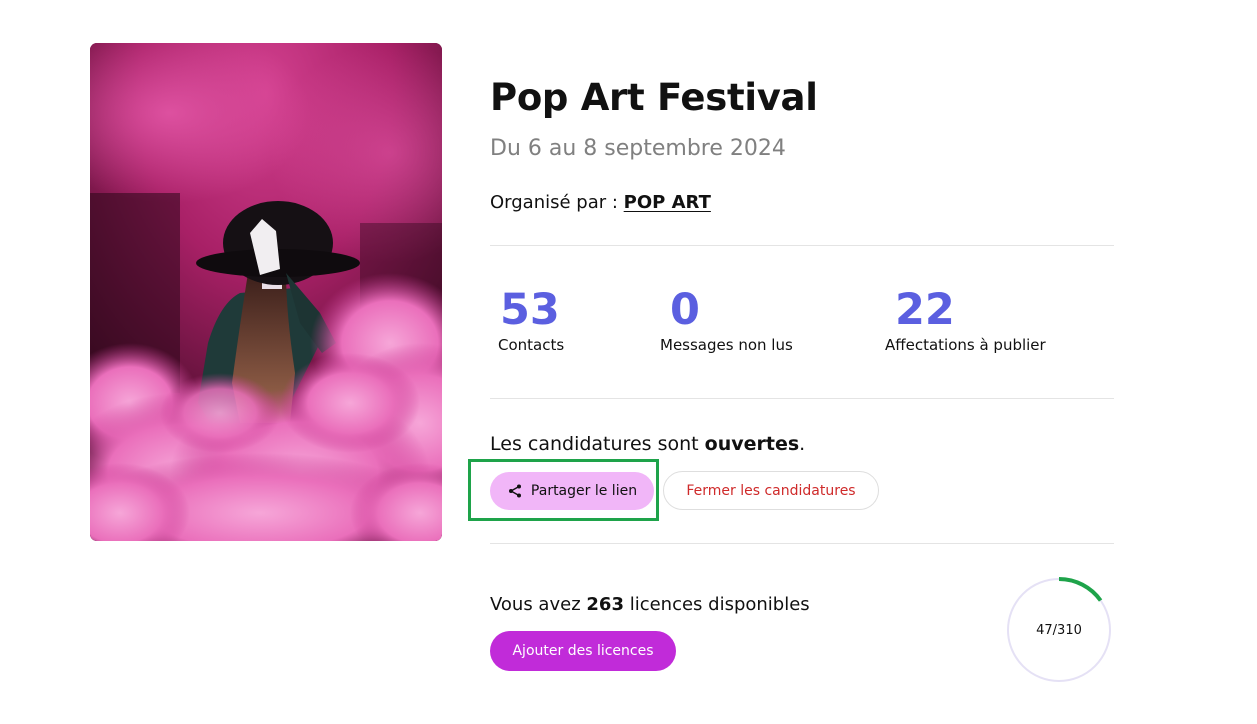  Describe the element at coordinates (719, 604) in the screenshot. I see `licences-text-suffix: licences disponibles` at that location.